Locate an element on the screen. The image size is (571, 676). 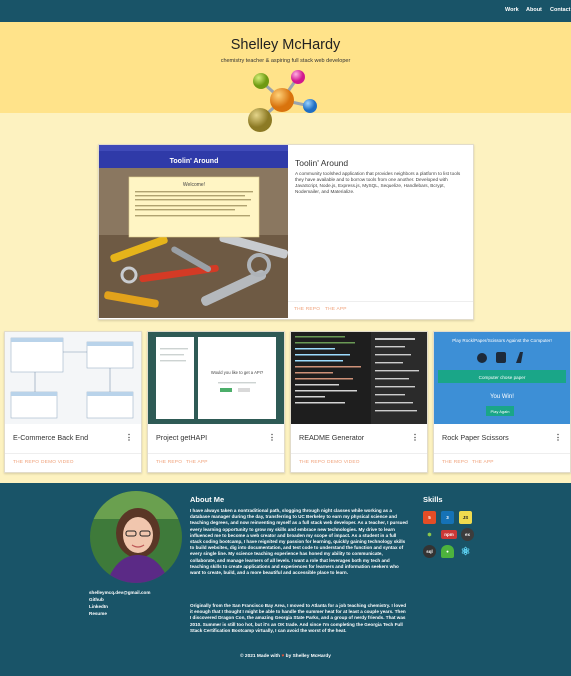
rps-computer-choice: Computer chose paper is located at coordinates (502, 377).